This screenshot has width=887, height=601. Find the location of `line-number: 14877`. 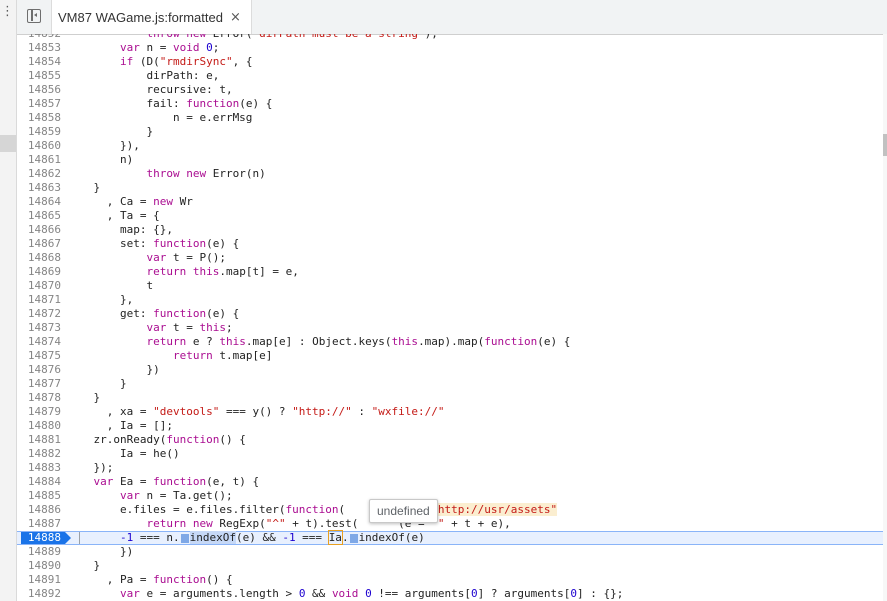

line-number: 14877 is located at coordinates (39, 384).